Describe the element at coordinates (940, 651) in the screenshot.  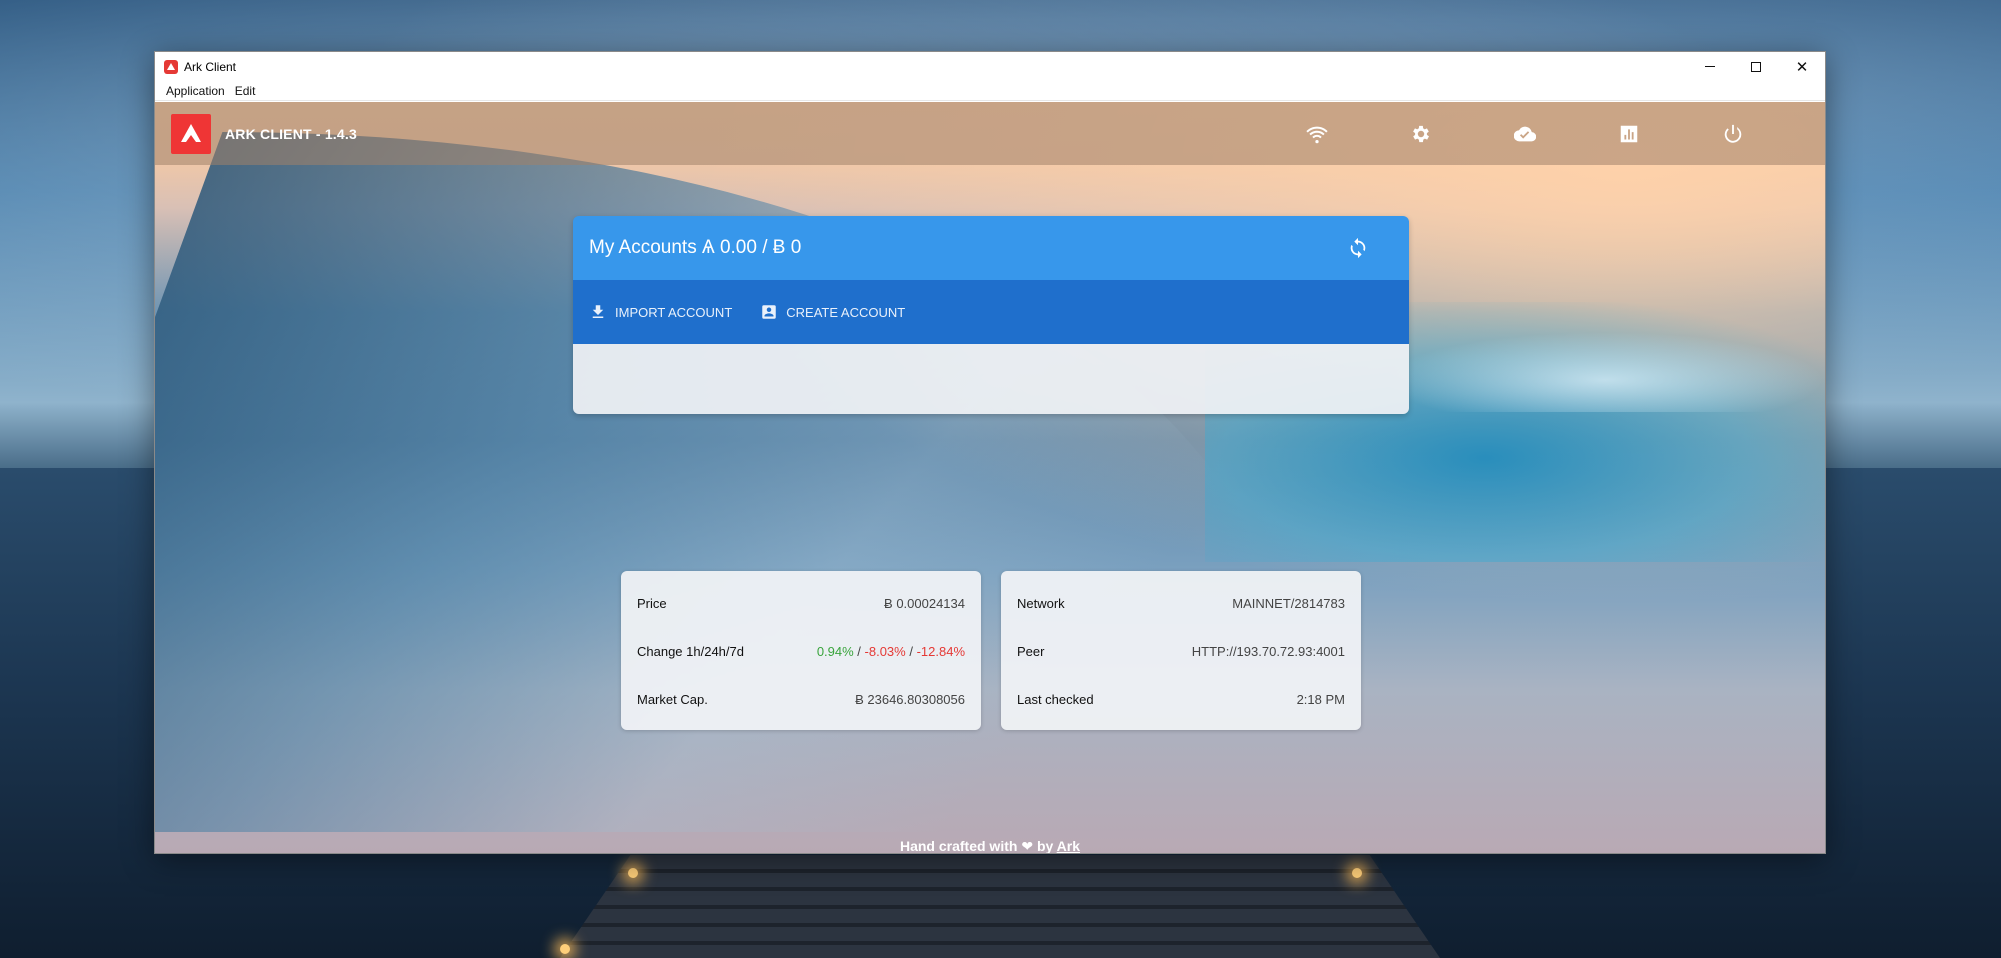
I see `change-7d: -12.84%` at that location.